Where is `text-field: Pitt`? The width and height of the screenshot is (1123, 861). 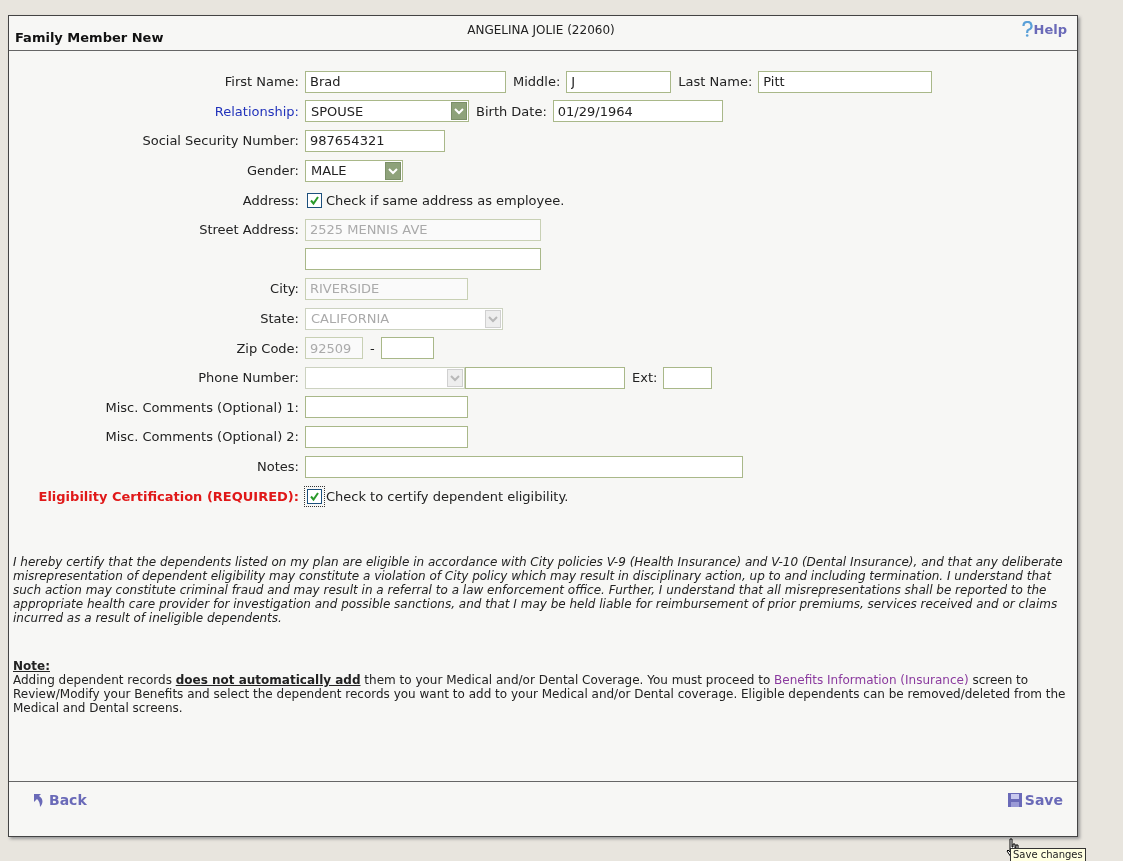 text-field: Pitt is located at coordinates (845, 81).